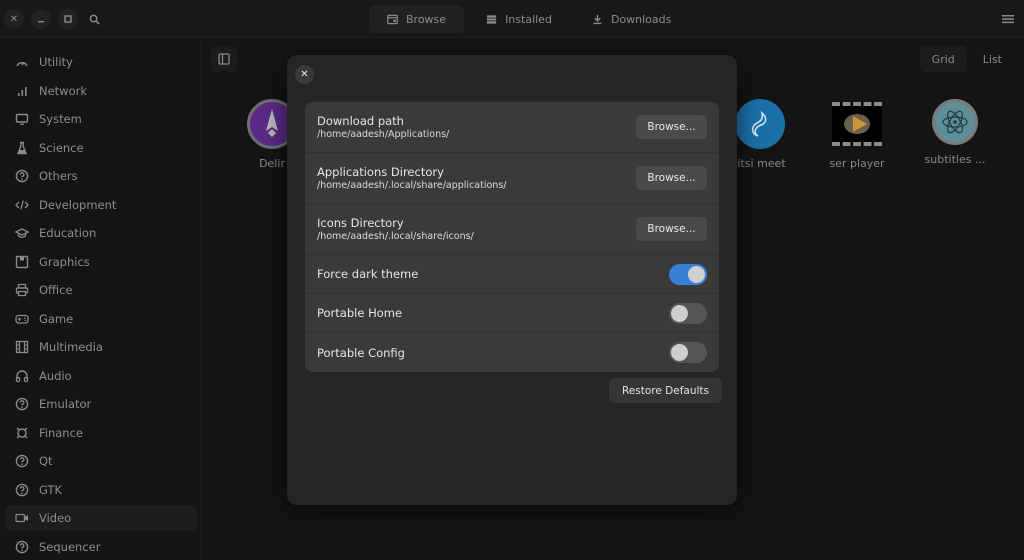  What do you see at coordinates (101, 490) in the screenshot?
I see `sidebar-item-gtk: GTK` at bounding box center [101, 490].